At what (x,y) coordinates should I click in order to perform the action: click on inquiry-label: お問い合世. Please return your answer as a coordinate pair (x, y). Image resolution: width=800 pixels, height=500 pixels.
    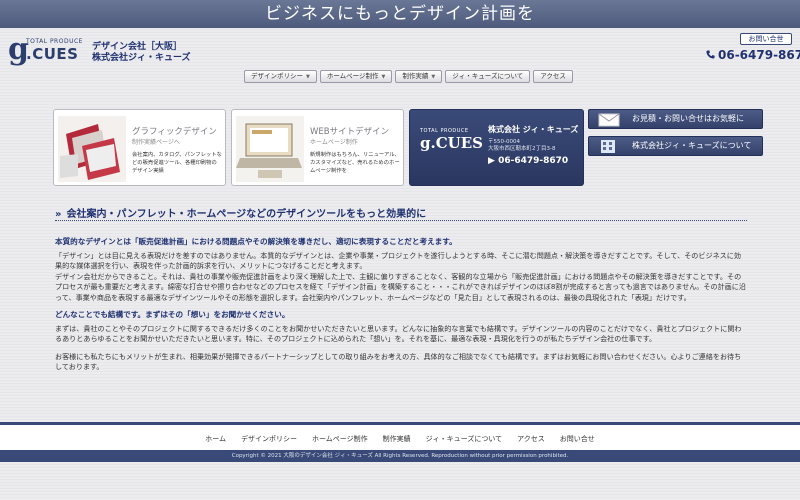
    Looking at the image, I should click on (766, 39).